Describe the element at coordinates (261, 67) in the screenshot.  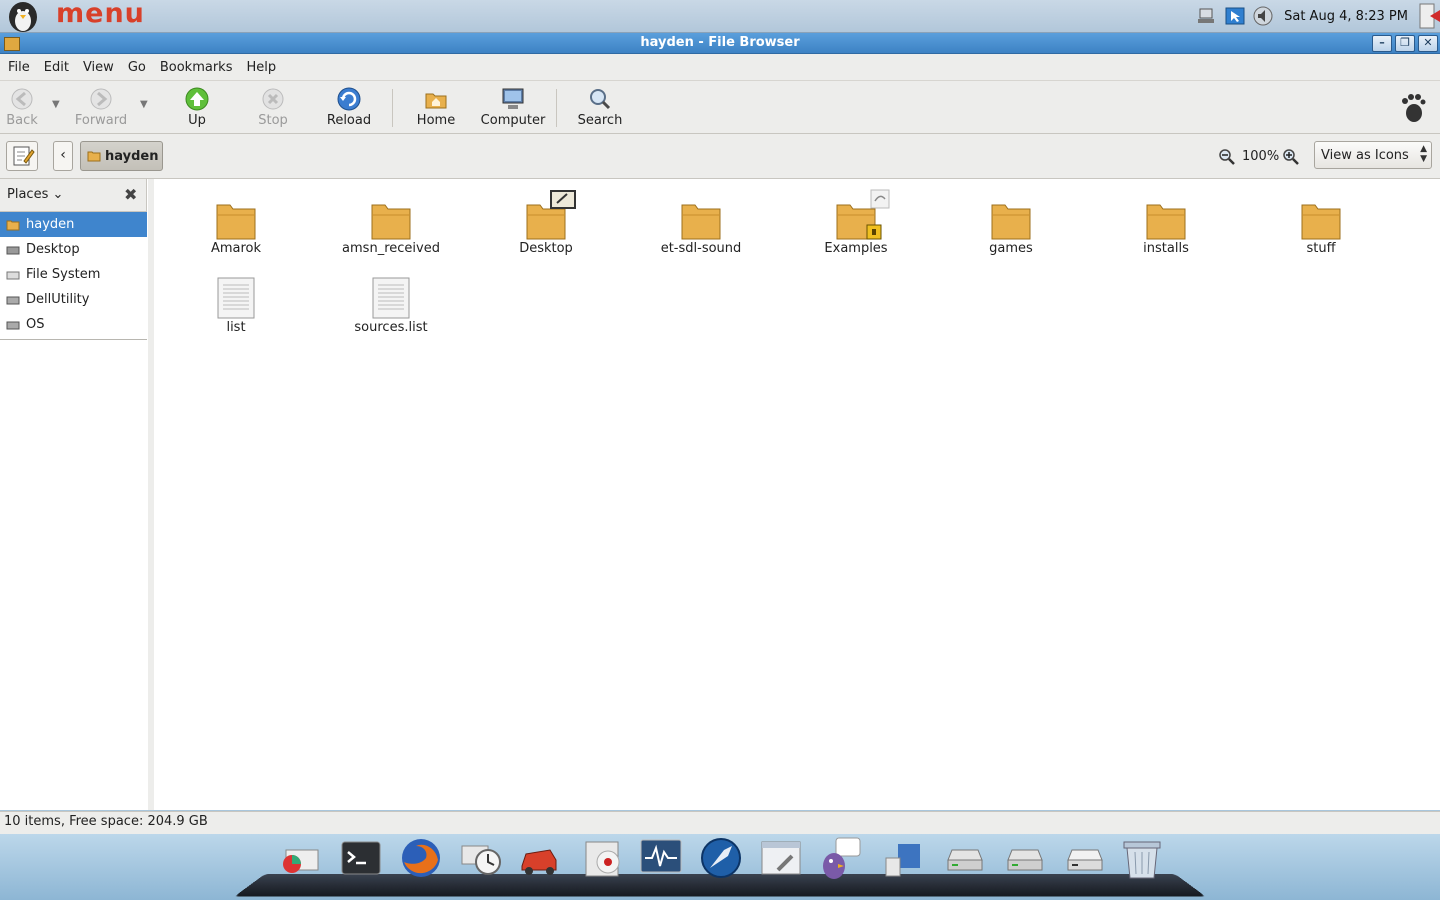
I see `menu-help: Help` at that location.